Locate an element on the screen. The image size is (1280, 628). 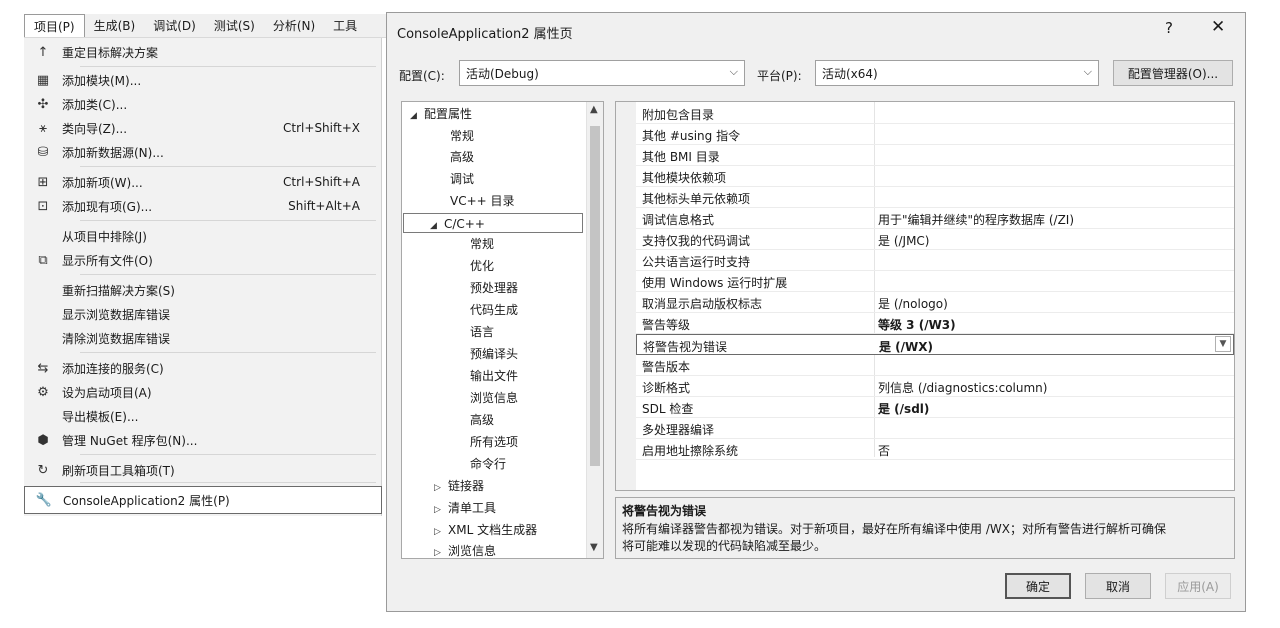
menu-item-add-existing-item: ⊡ 添加现有项(G)... Shift+Alt+A is located at coordinates (203, 206).